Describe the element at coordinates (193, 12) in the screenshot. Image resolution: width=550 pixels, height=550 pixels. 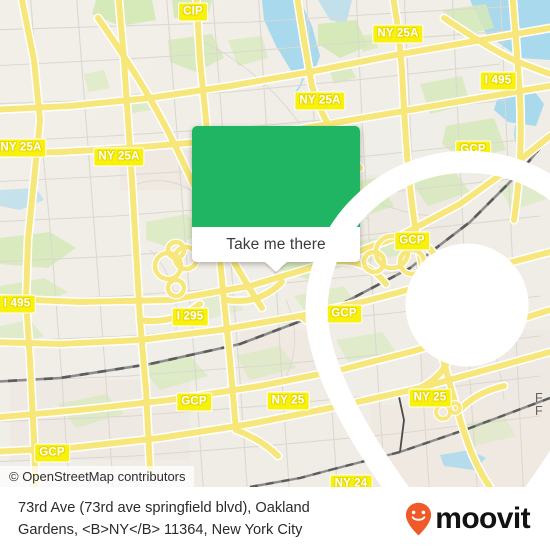
I see `map-label-shield: CIP` at that location.